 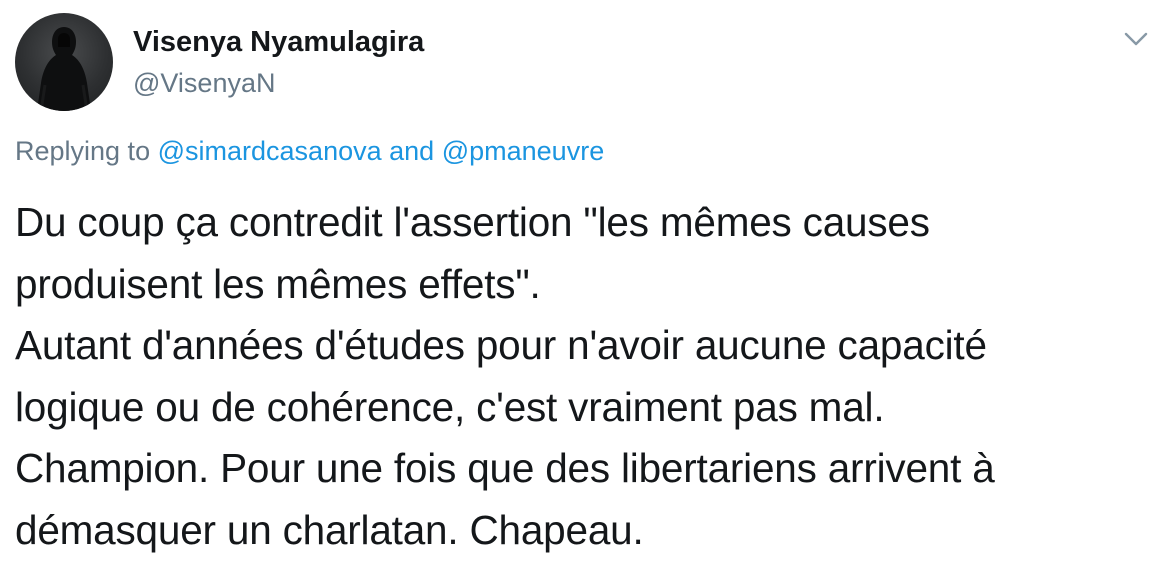 I want to click on author-display-name: Visenya Nyamulagira, so click(x=278, y=42).